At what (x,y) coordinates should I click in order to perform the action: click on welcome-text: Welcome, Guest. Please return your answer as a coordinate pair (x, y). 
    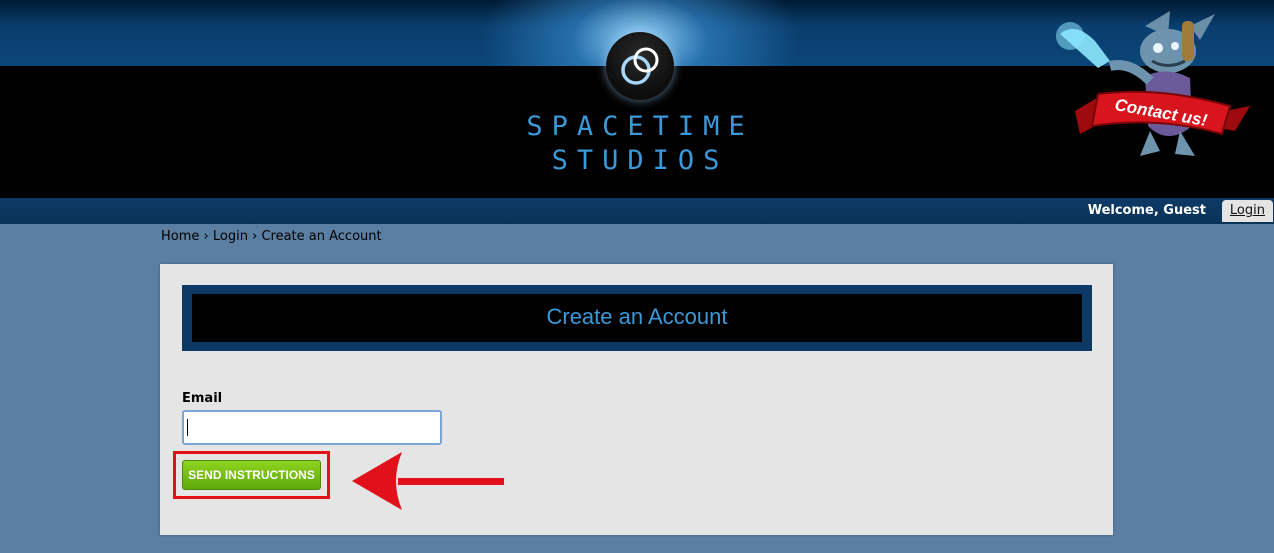
    Looking at the image, I should click on (1146, 210).